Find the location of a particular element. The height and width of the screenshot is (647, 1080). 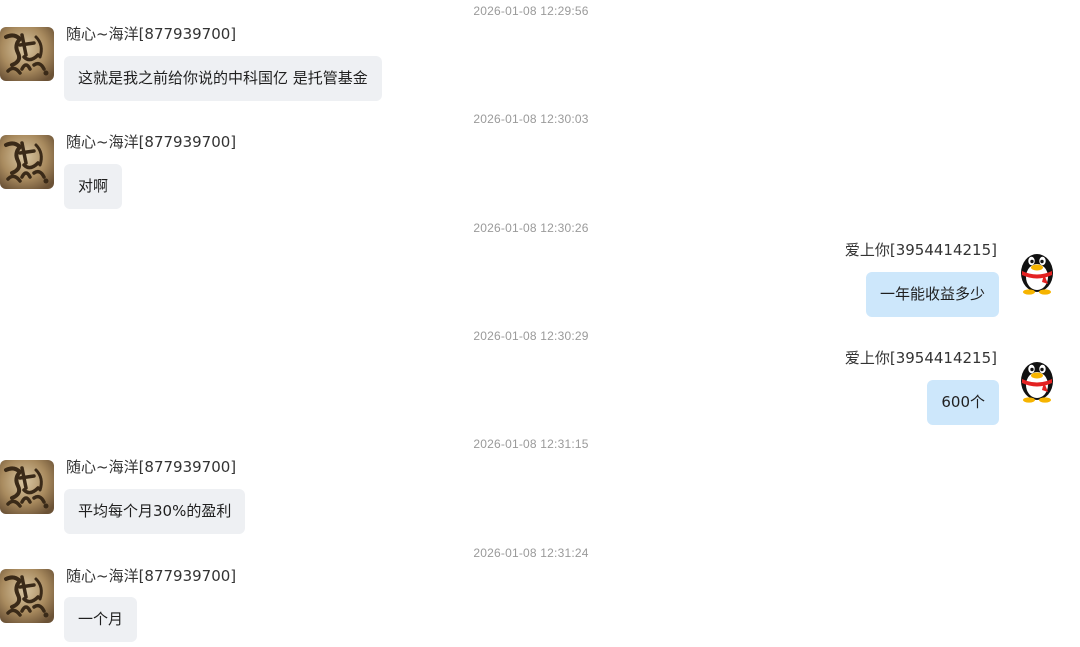

message-bubble: 600个 is located at coordinates (963, 402).